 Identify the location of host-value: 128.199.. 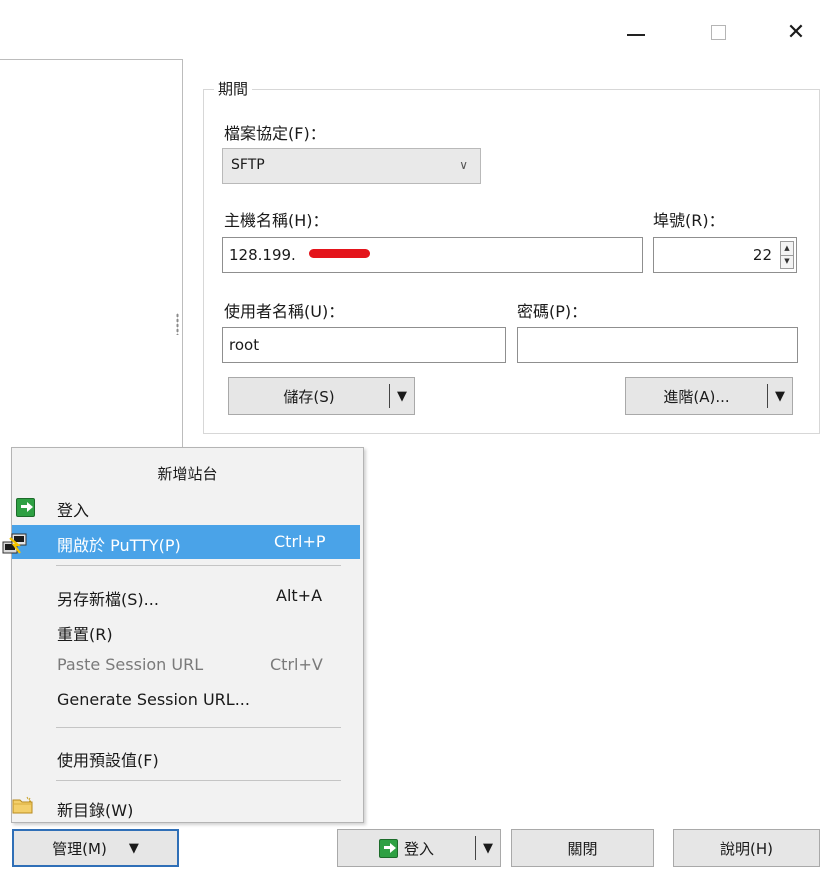
(262, 255).